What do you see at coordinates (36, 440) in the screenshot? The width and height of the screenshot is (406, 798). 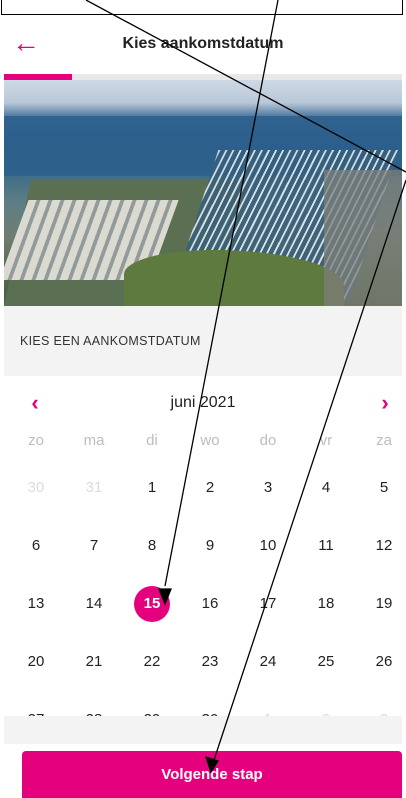 I see `weekday-label: zo` at bounding box center [36, 440].